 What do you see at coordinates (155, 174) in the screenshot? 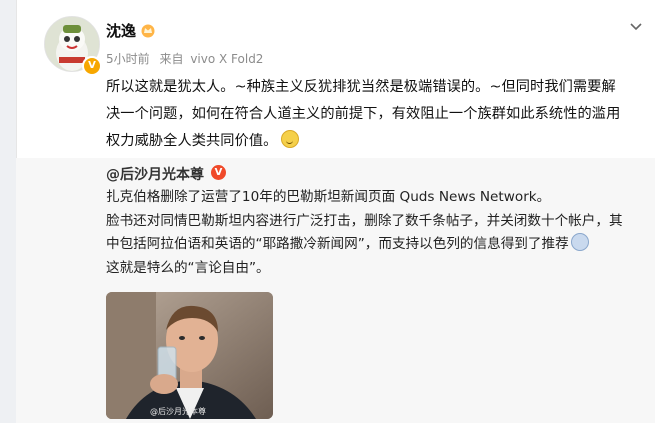
I see `repost-username: @后沙月光本尊` at bounding box center [155, 174].